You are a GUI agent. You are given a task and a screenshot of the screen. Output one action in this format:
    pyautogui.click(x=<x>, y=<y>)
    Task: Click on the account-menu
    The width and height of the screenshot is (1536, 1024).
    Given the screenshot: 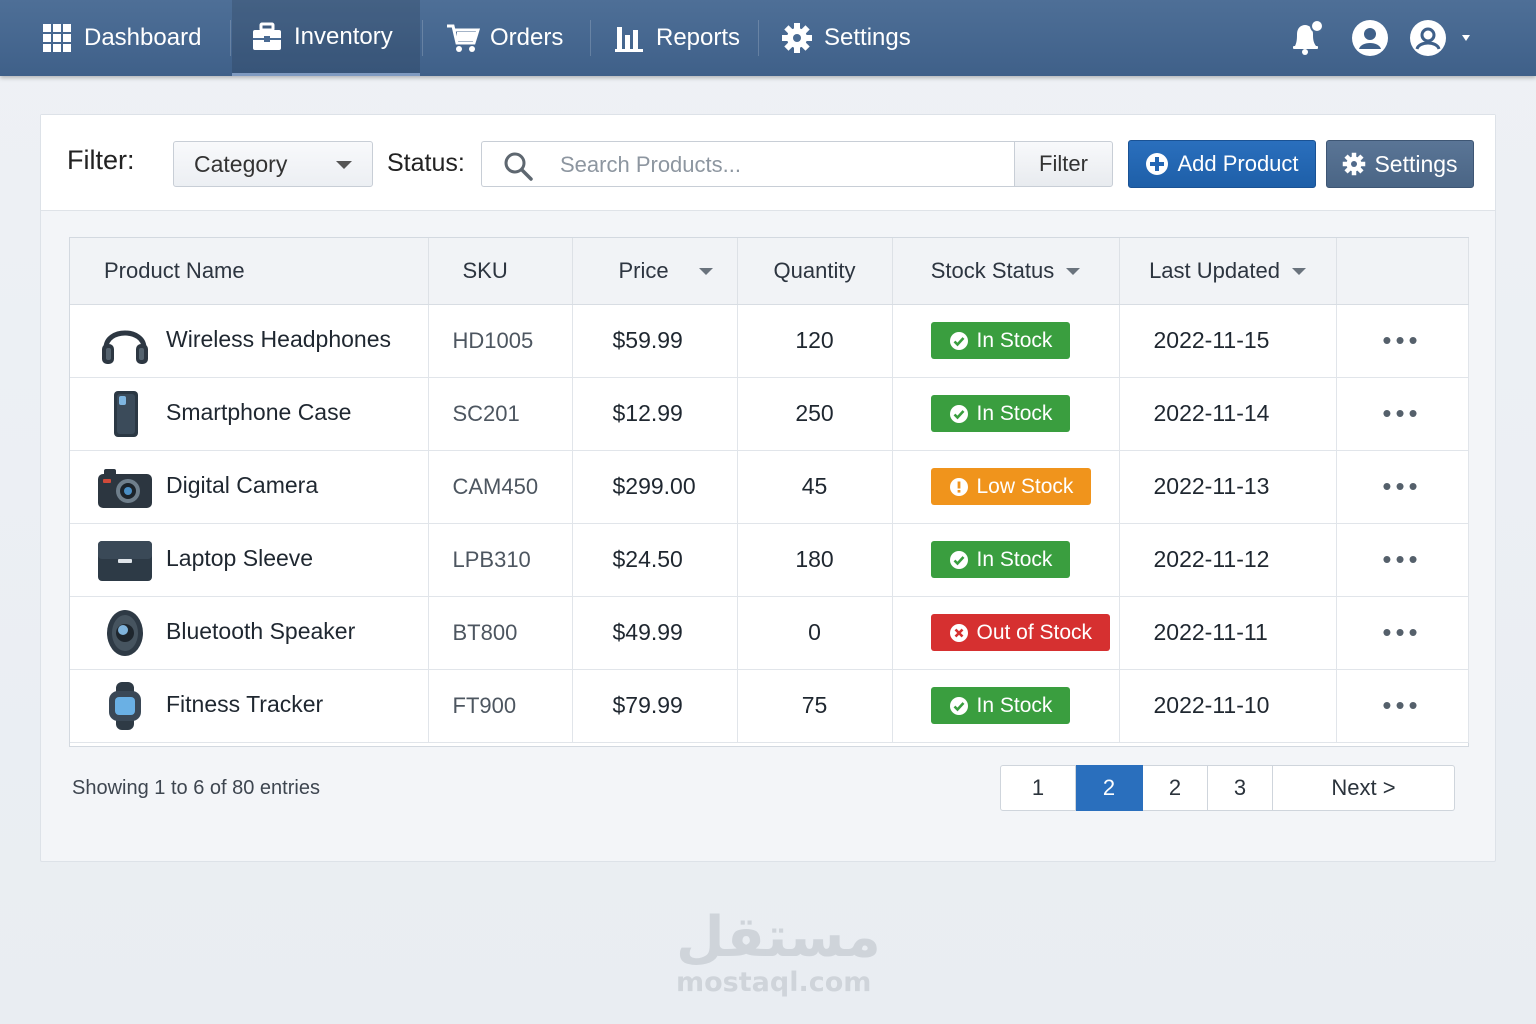 What is the action you would take?
    pyautogui.click(x=1446, y=38)
    